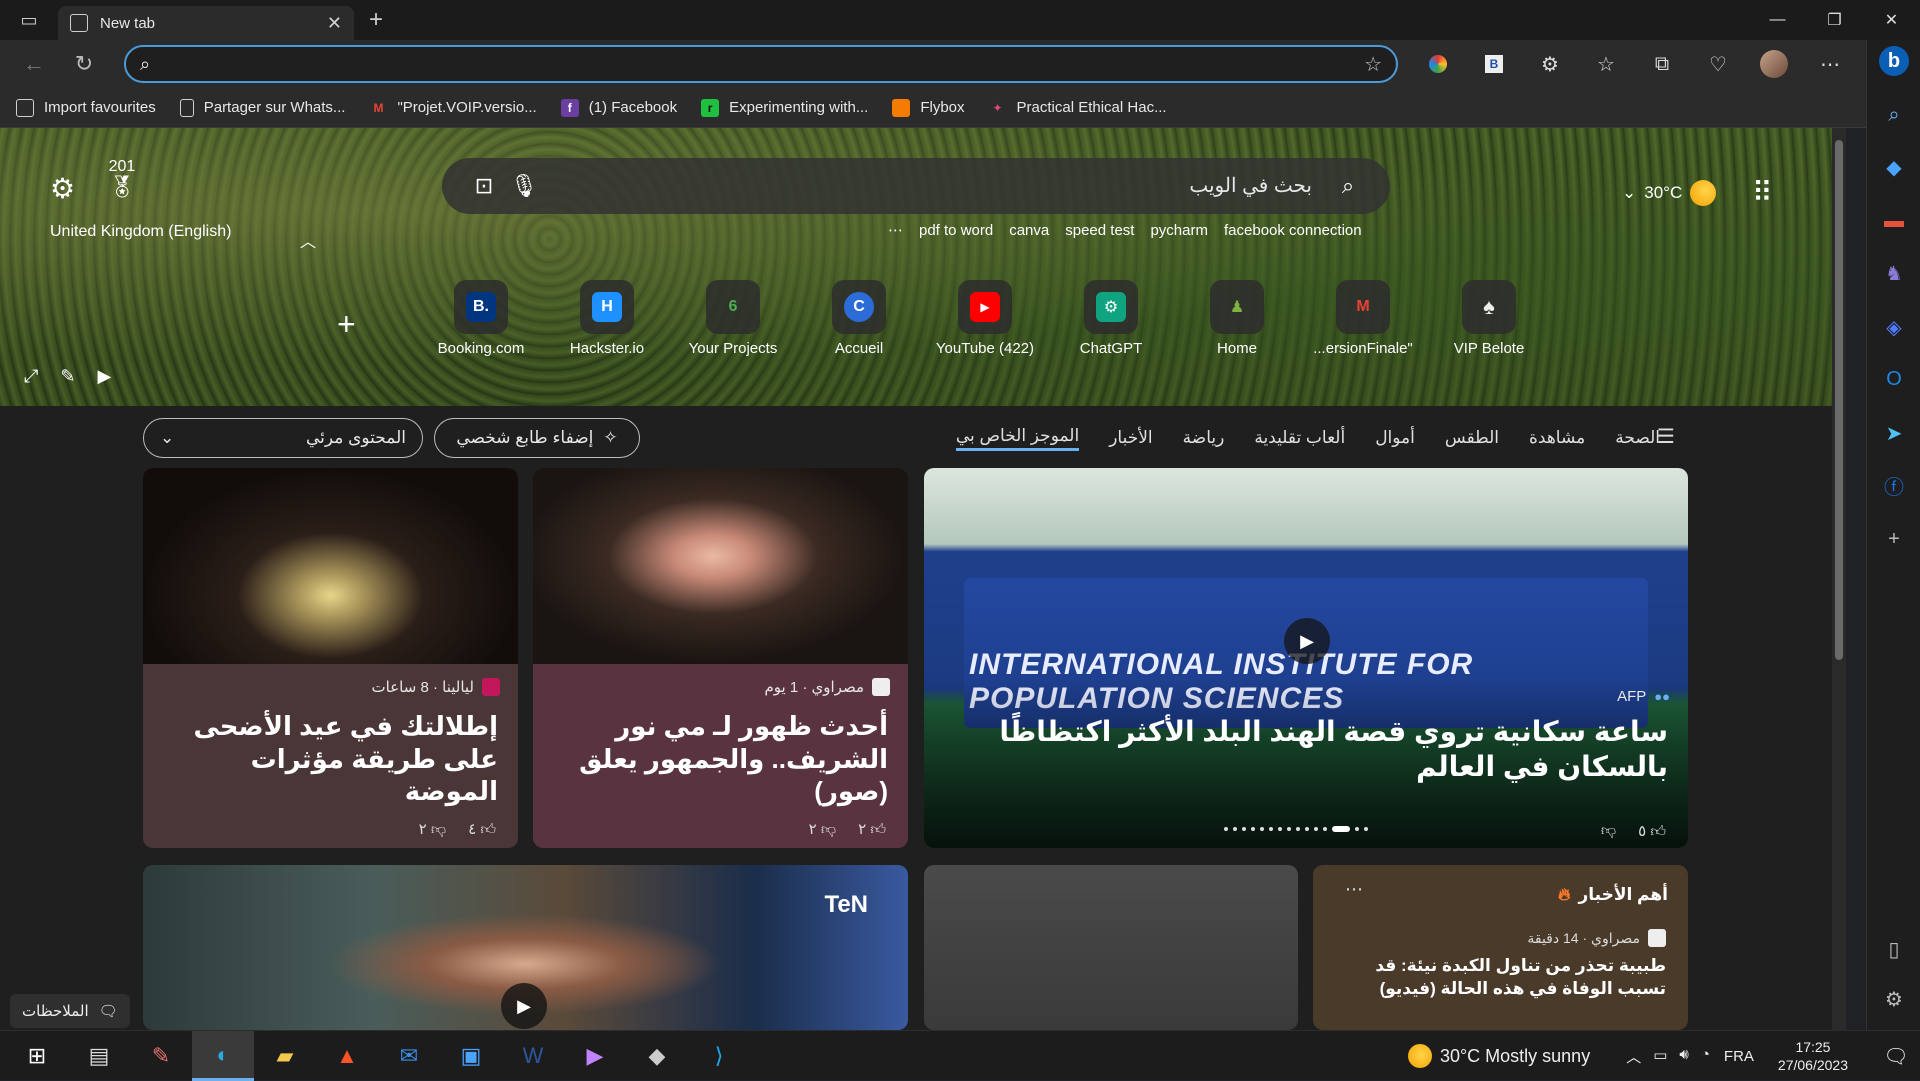 This screenshot has height=1081, width=1920. What do you see at coordinates (70, 1011) in the screenshot?
I see `notes-button: الملاحظات 🗨︎` at bounding box center [70, 1011].